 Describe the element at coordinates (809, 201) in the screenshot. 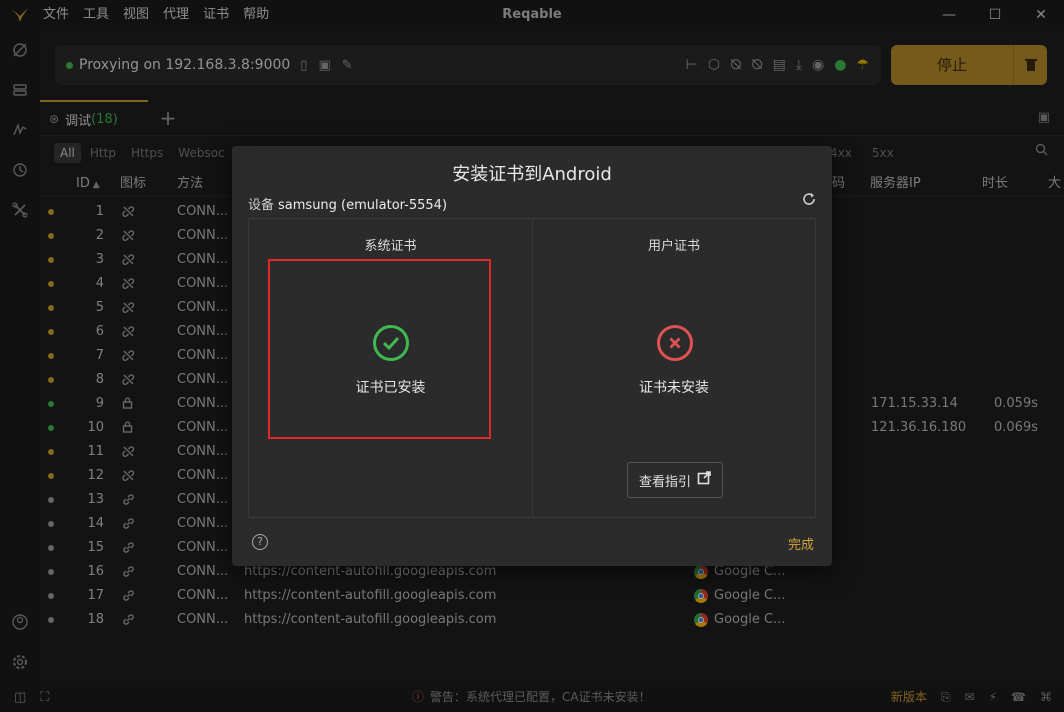

I see `refresh-icon` at that location.